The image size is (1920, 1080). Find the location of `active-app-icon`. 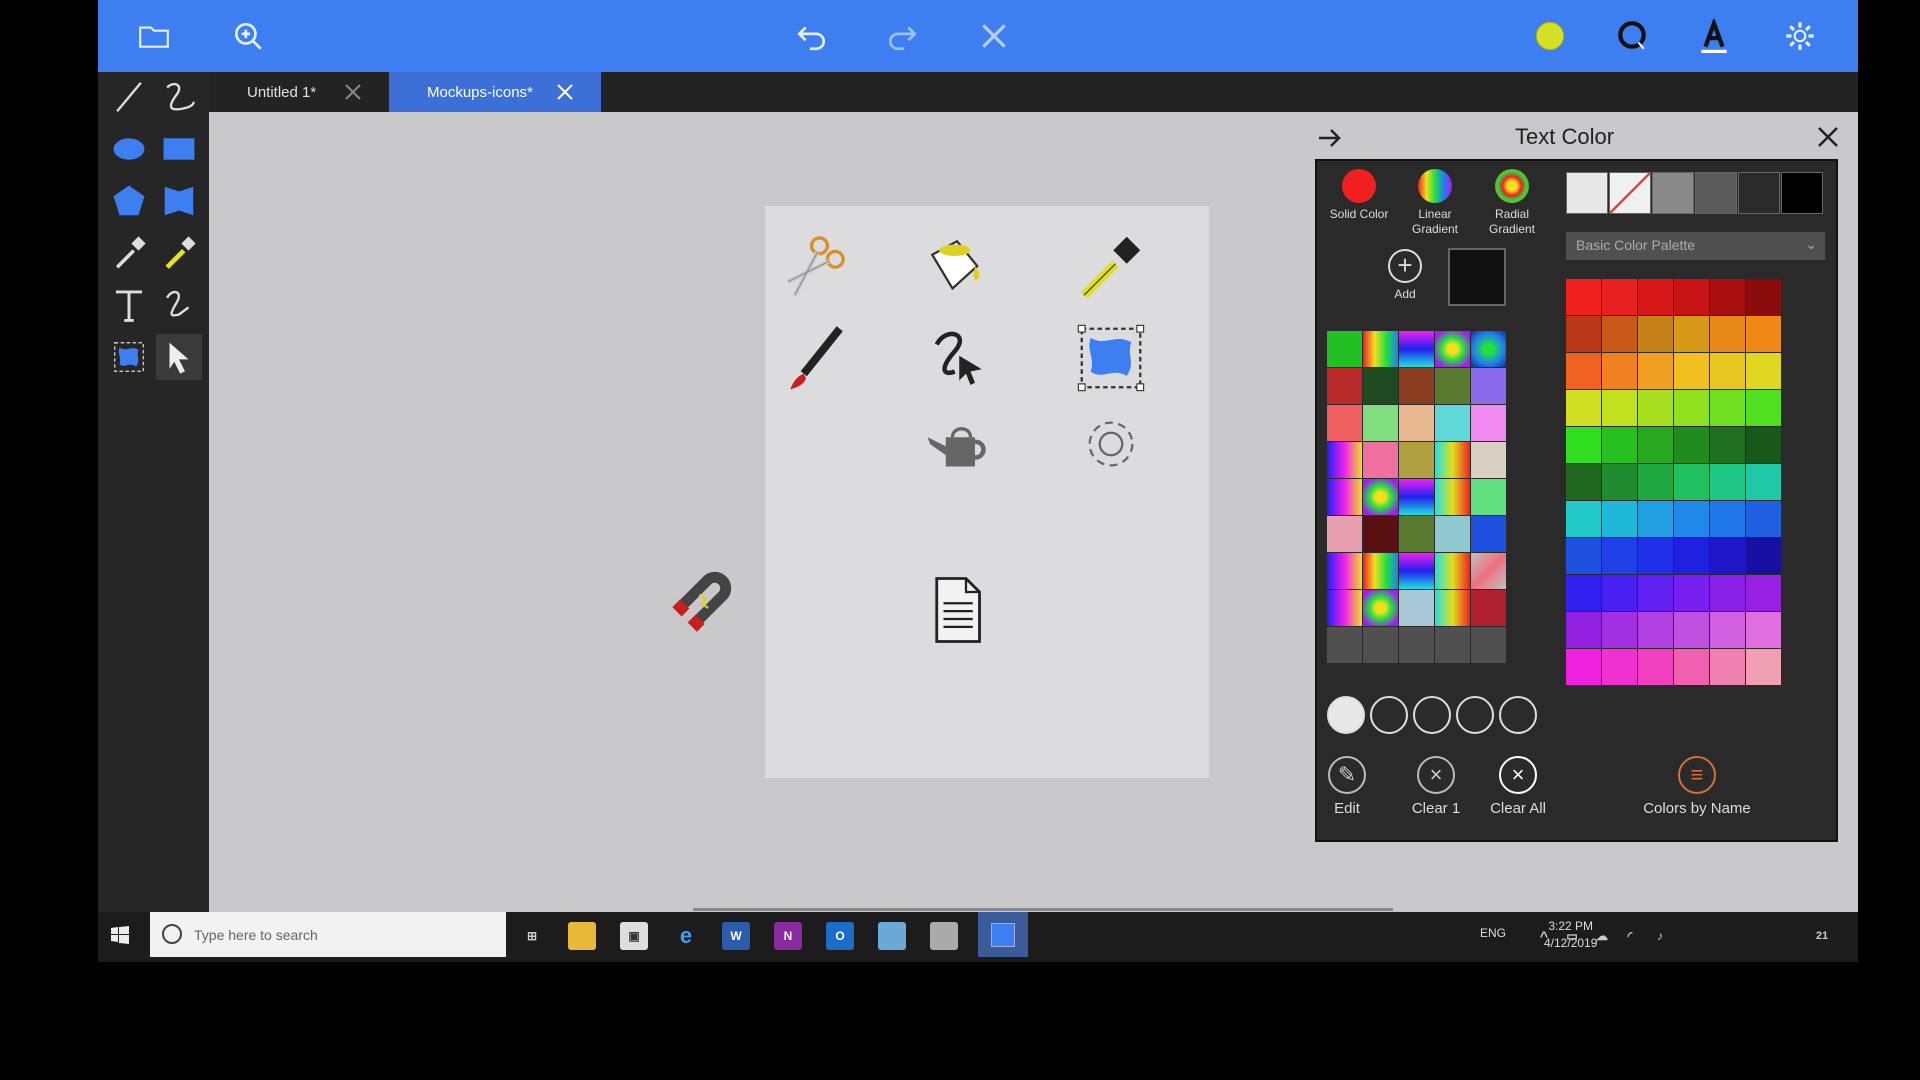

active-app-icon is located at coordinates (1003, 934).